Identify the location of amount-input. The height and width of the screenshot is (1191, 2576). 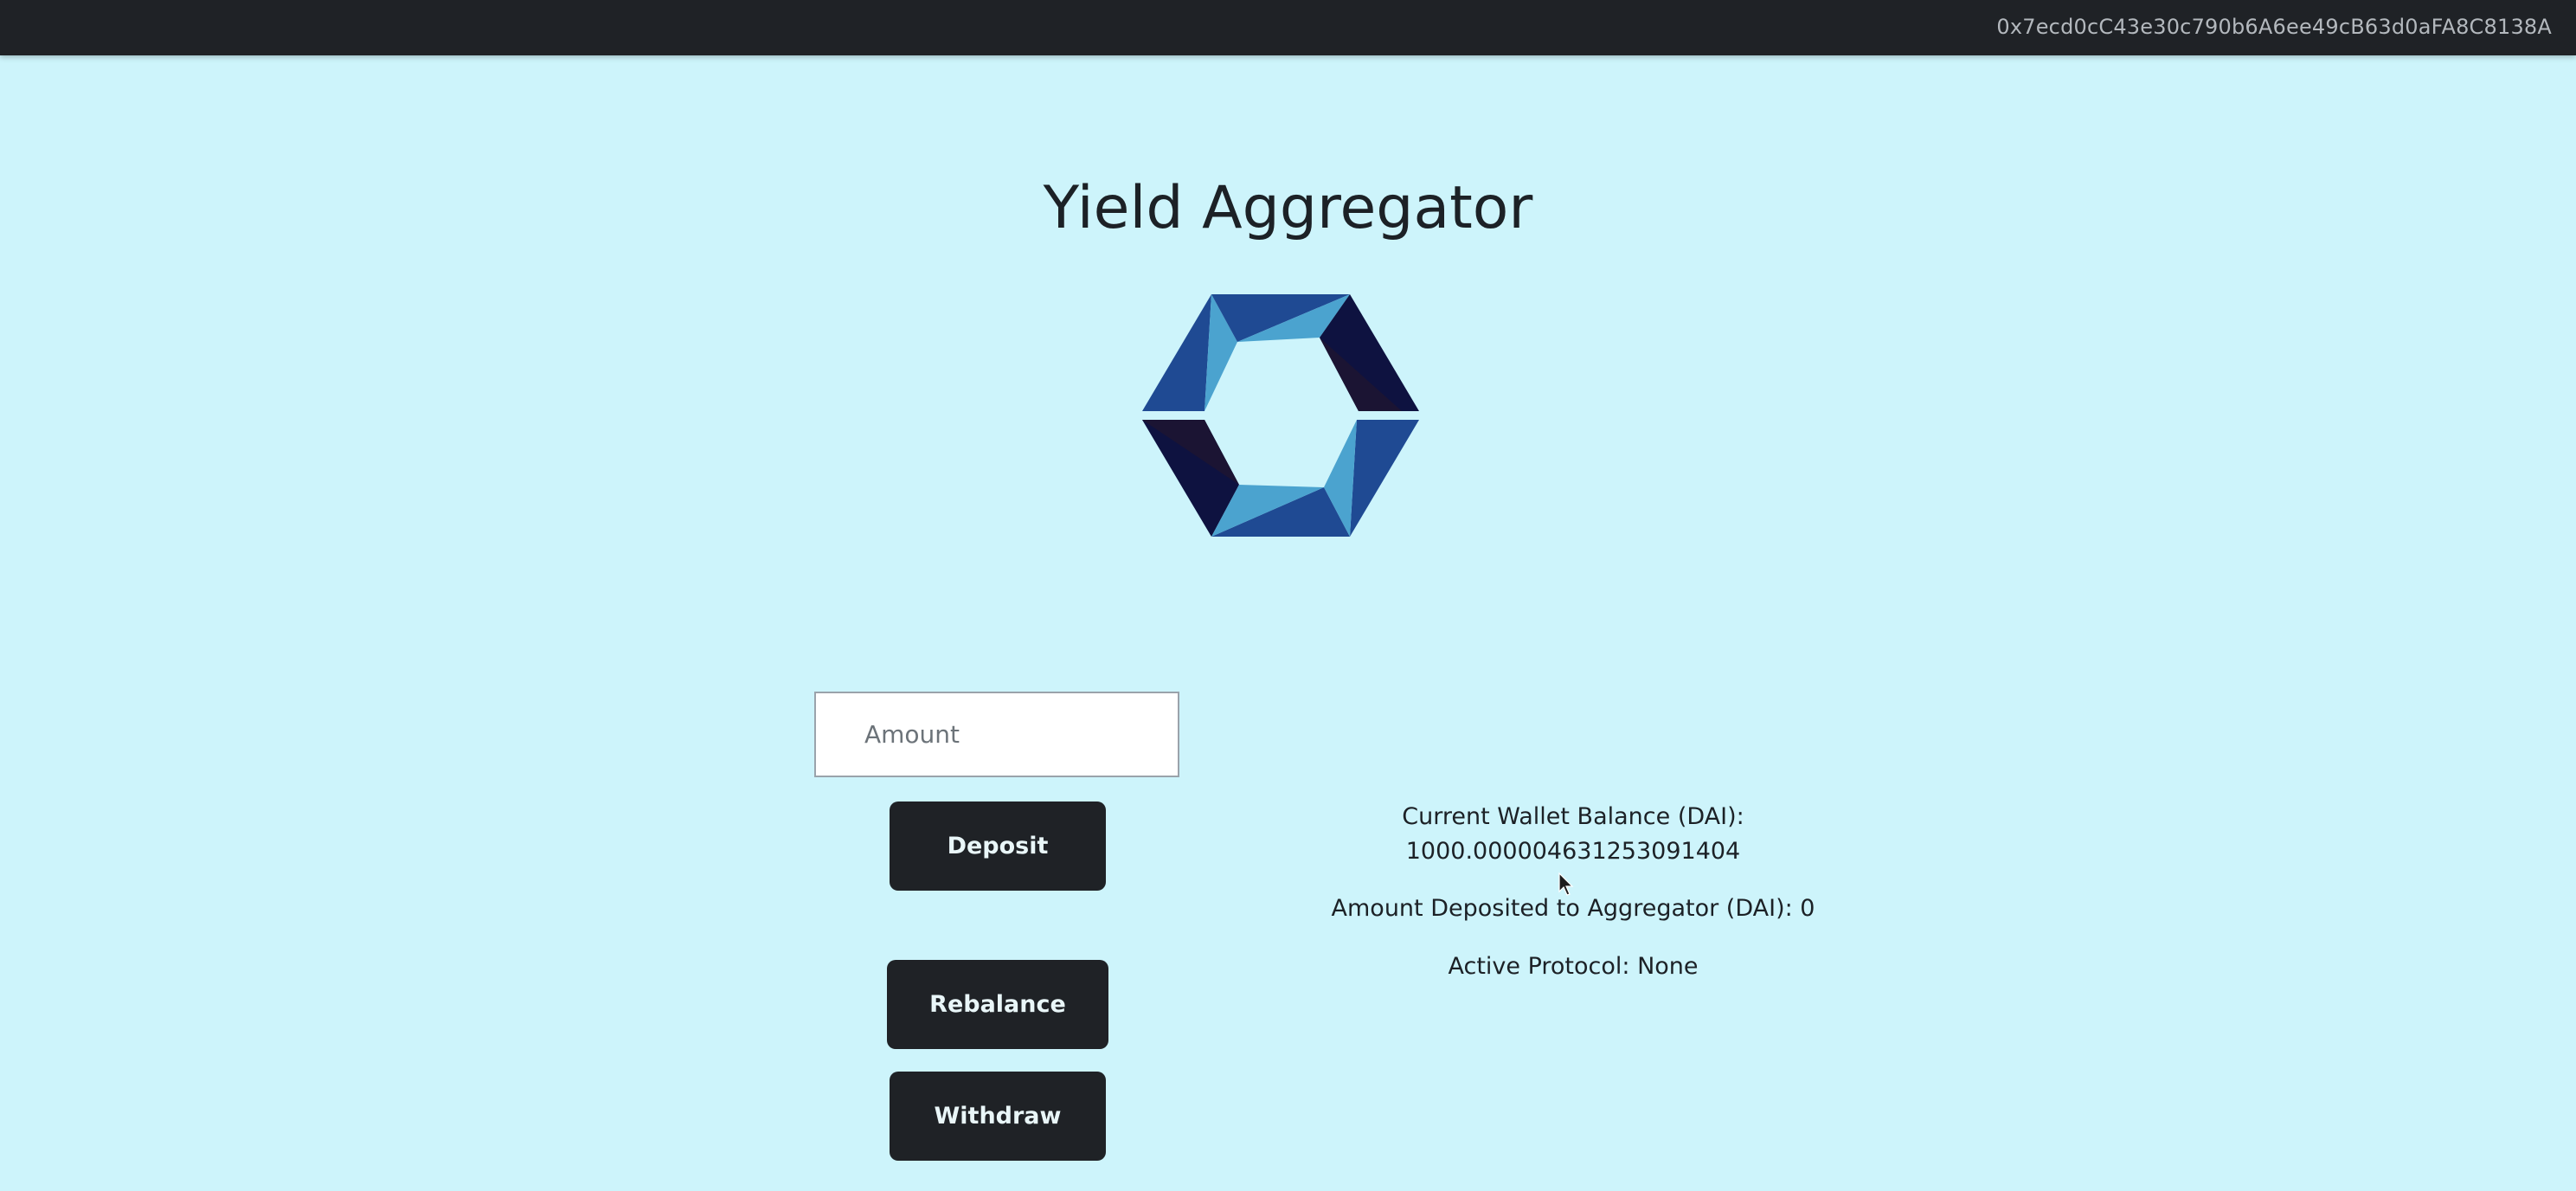
(997, 735).